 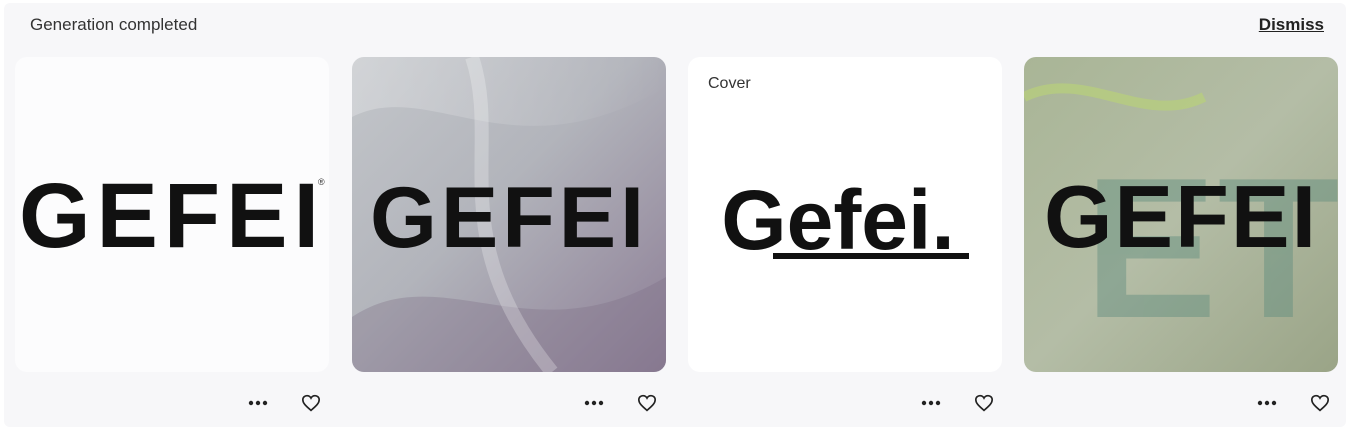 What do you see at coordinates (729, 84) in the screenshot?
I see `cover-badge: Cover` at bounding box center [729, 84].